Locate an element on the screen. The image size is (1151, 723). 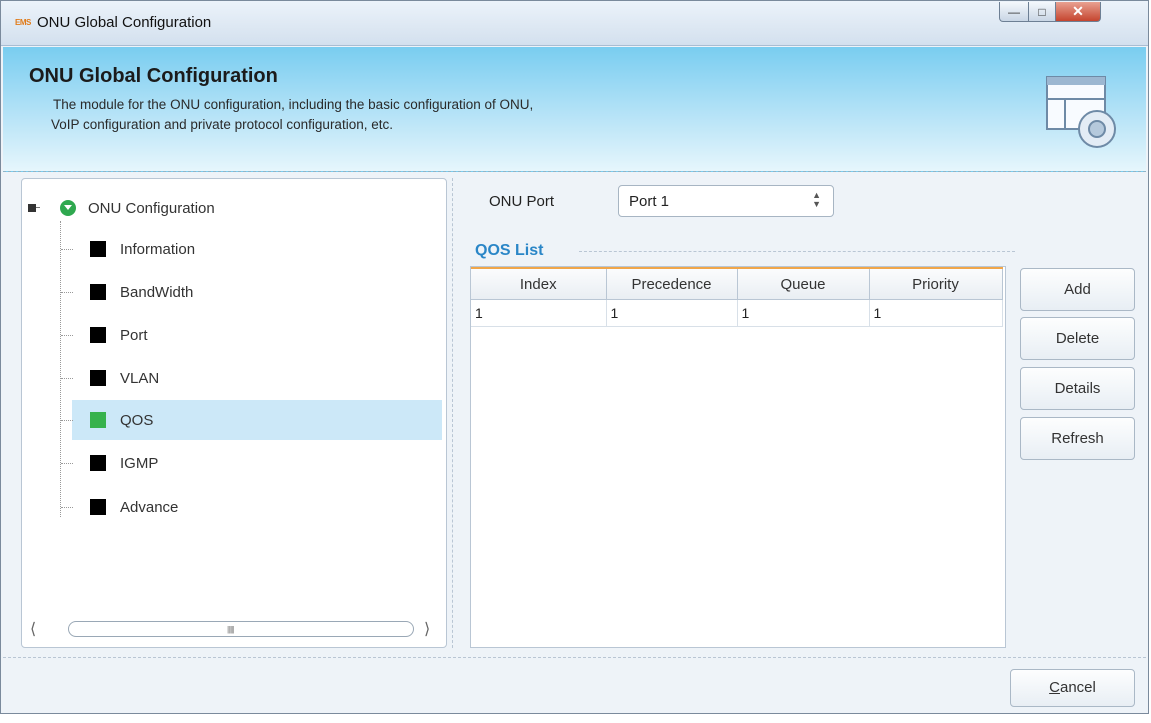
tree-item-information: Information is located at coordinates (251, 249).